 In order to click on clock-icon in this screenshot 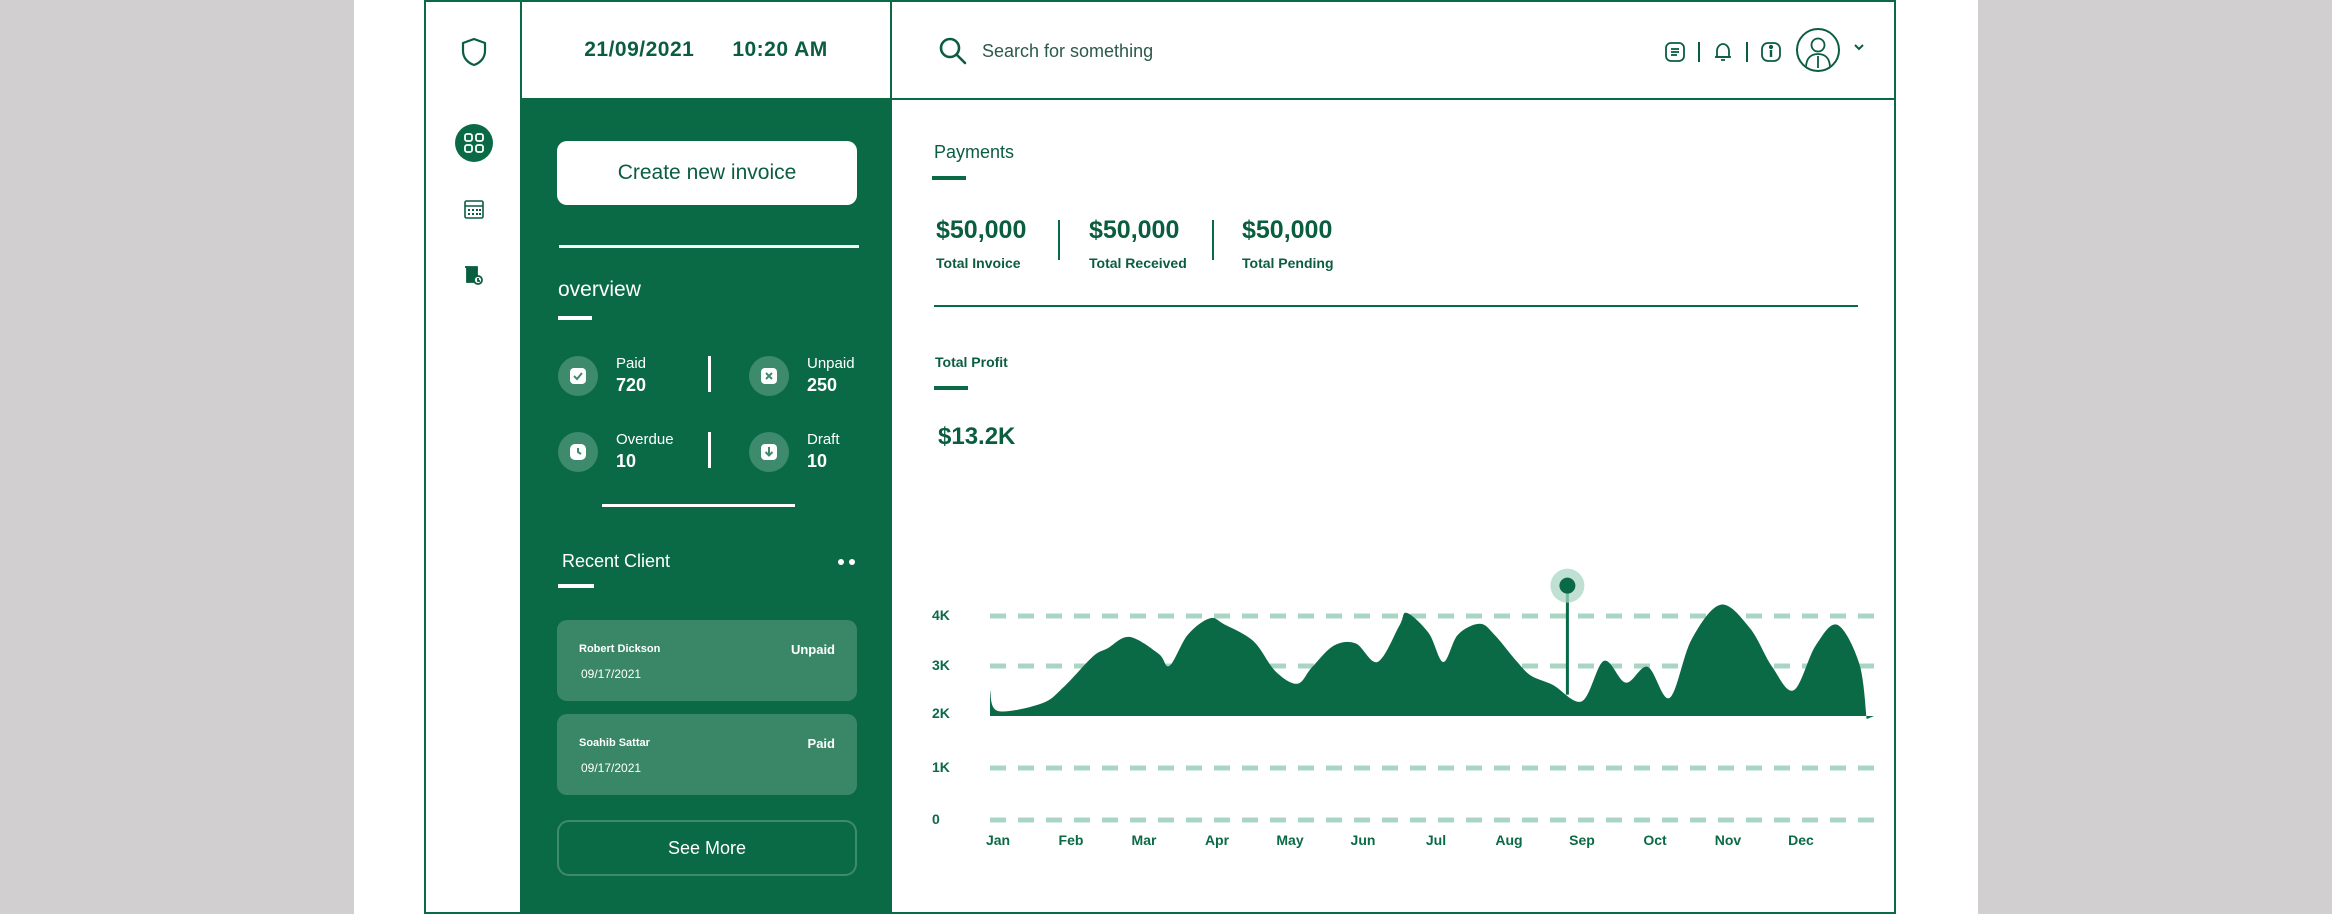, I will do `click(578, 451)`.